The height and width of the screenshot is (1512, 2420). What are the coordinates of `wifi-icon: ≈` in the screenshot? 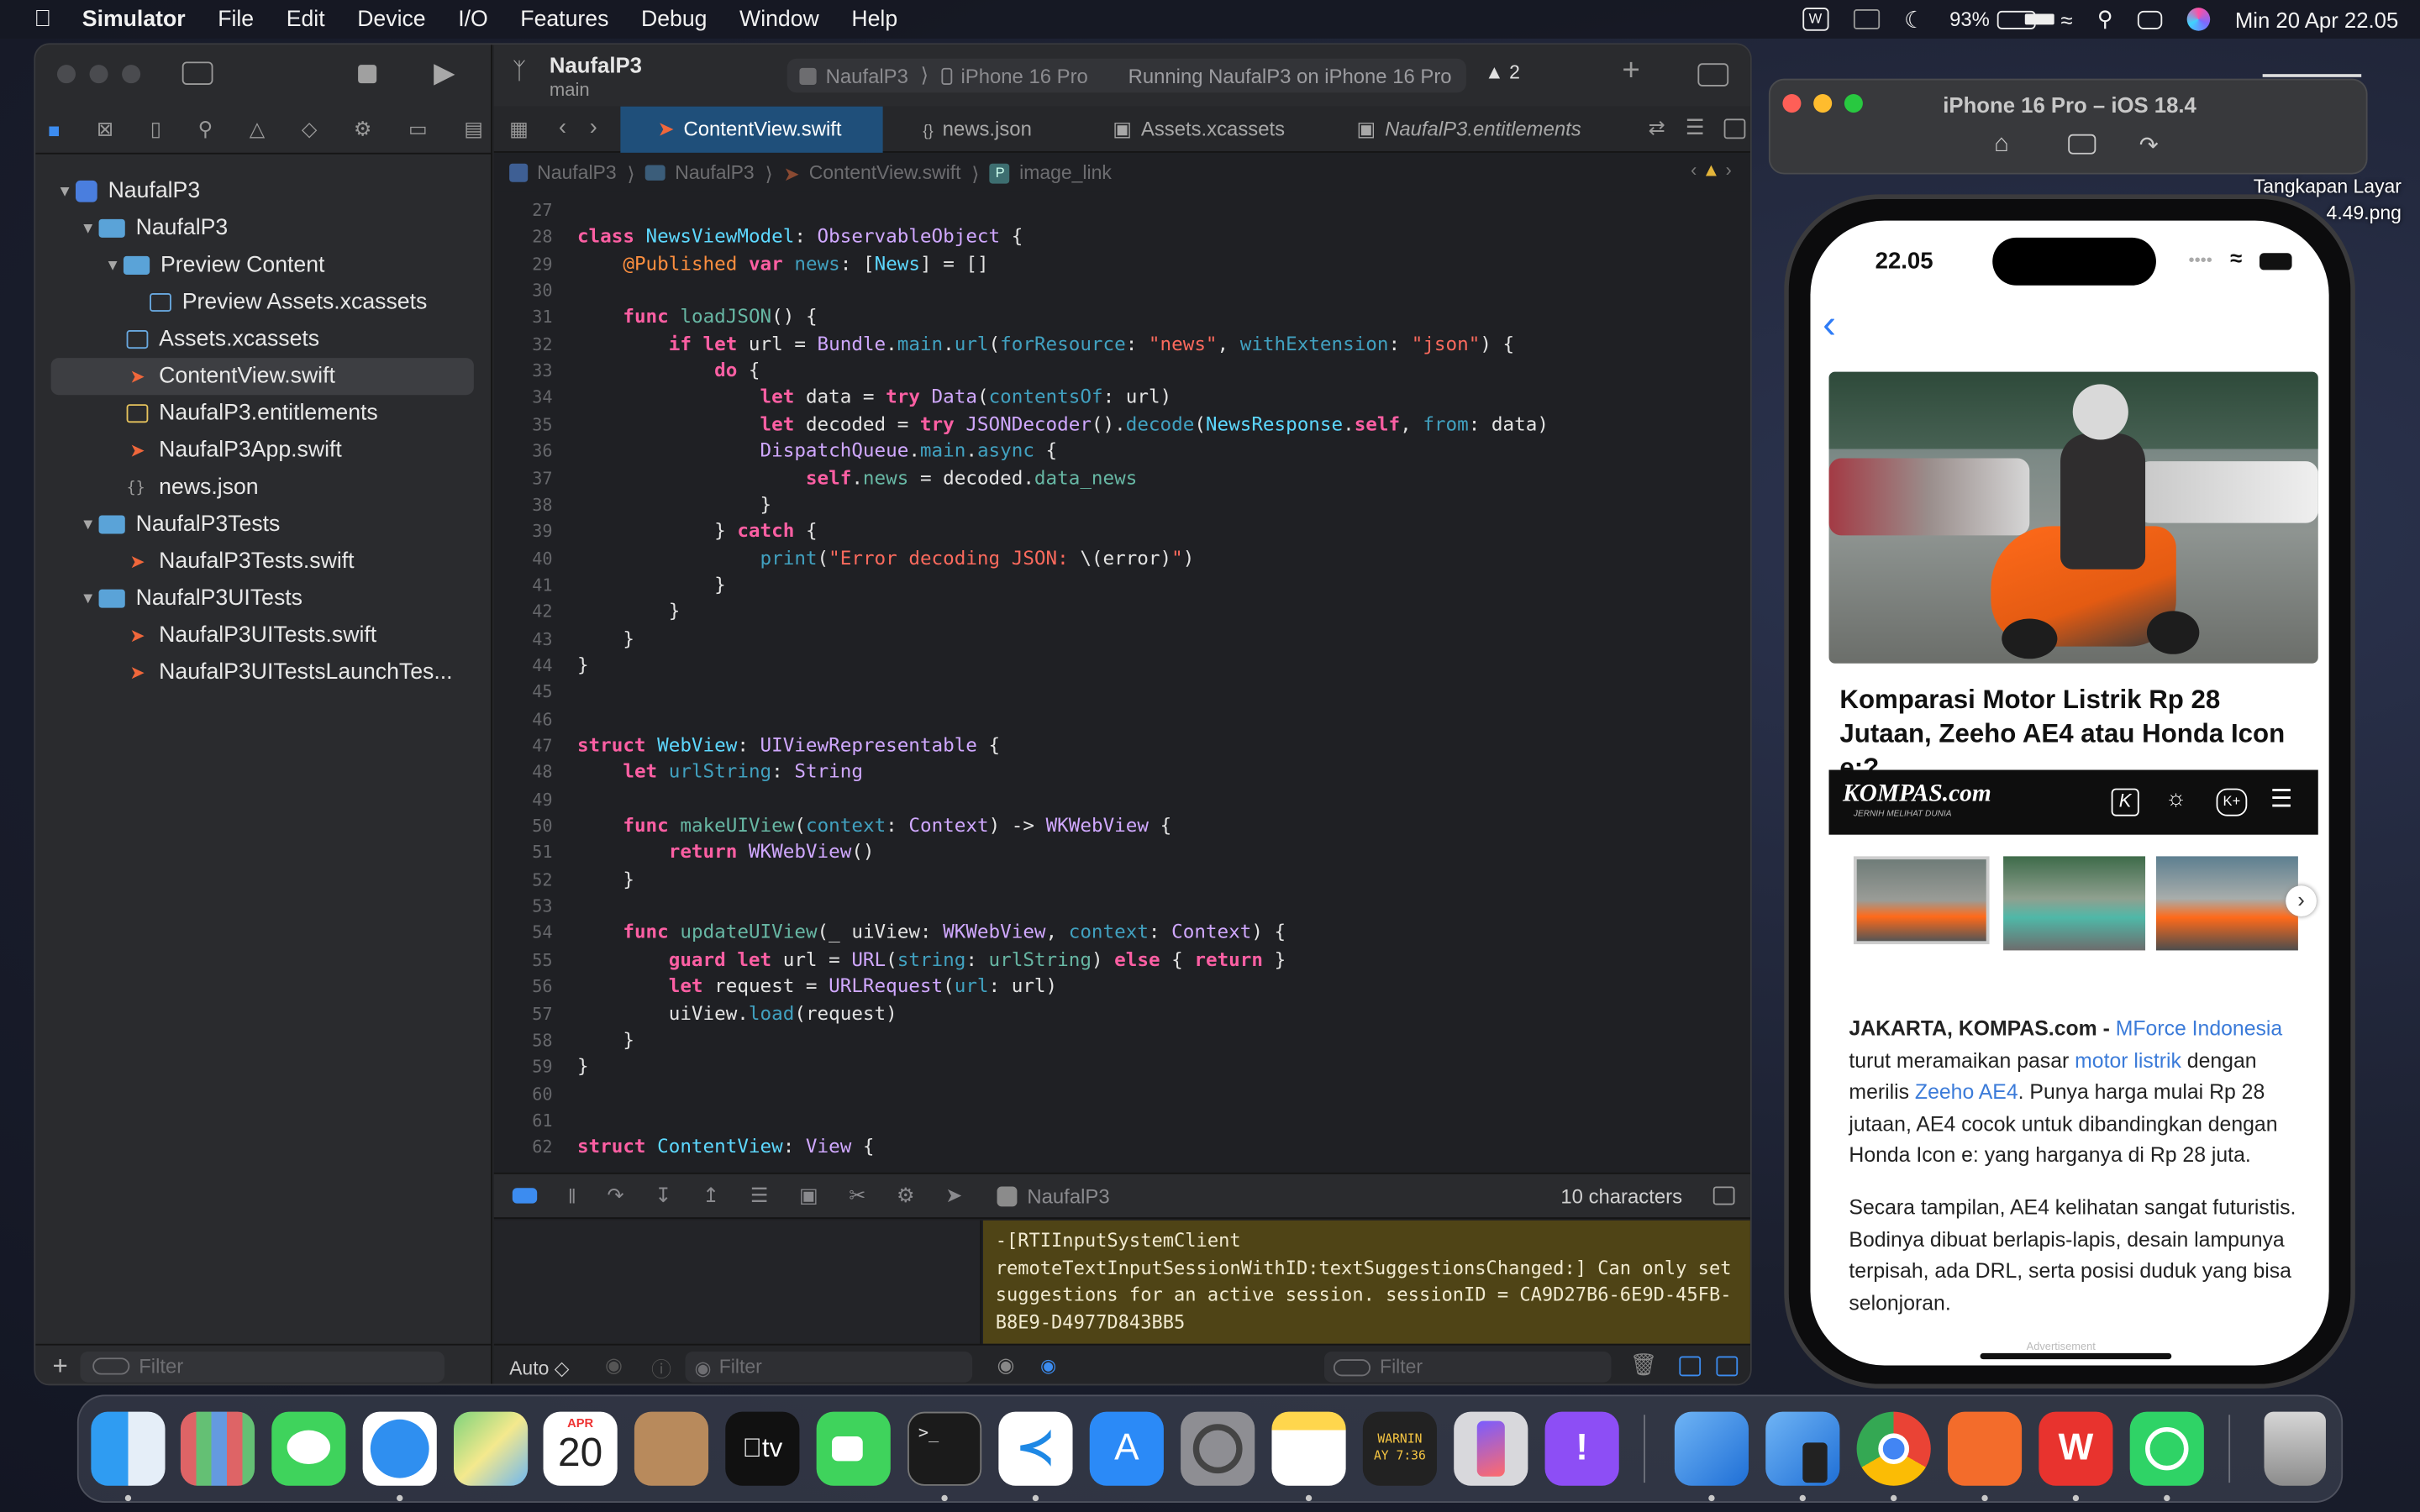 It's located at (2066, 19).